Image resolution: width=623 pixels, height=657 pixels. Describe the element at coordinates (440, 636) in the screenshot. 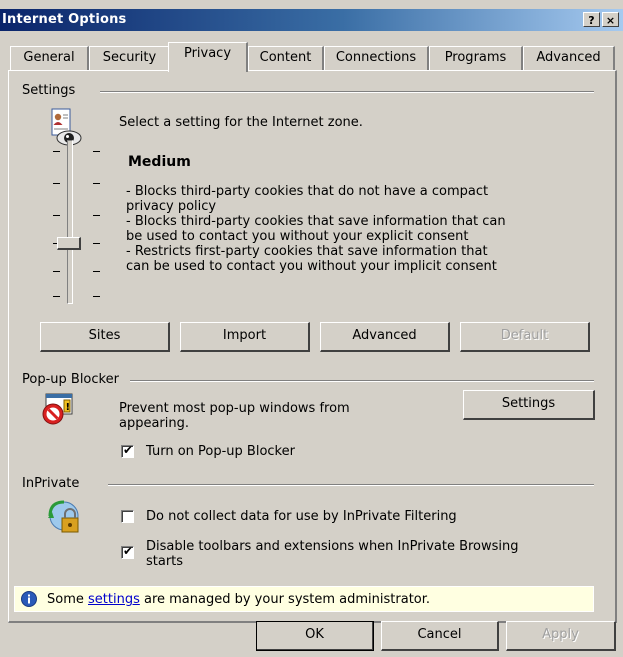

I see `cancel-button: Cancel` at that location.